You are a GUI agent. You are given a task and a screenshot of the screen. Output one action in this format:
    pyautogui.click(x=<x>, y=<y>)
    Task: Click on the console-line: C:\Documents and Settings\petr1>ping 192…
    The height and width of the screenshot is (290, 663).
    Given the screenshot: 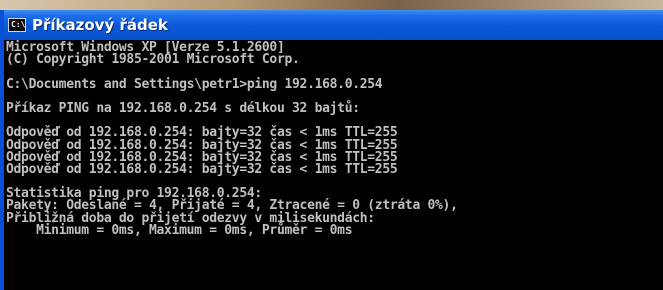 What is the action you would take?
    pyautogui.click(x=194, y=84)
    